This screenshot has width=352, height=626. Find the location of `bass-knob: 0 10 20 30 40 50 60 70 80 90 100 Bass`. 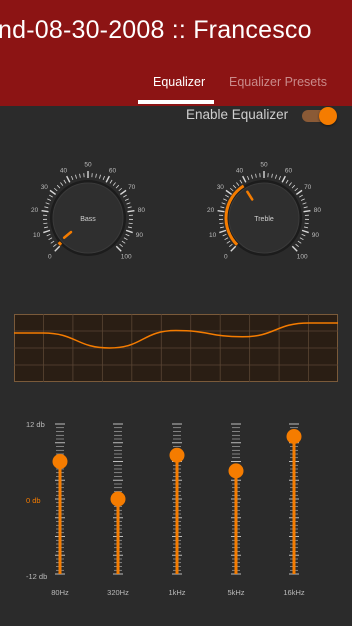

bass-knob: 0 10 20 30 40 50 60 70 80 90 100 Bass is located at coordinates (88, 215).